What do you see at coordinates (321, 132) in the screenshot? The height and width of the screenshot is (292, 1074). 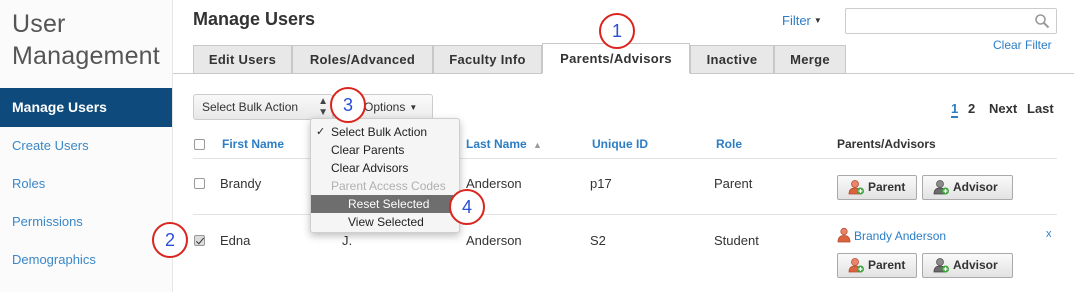 I see `checkmark-icon: ✓` at bounding box center [321, 132].